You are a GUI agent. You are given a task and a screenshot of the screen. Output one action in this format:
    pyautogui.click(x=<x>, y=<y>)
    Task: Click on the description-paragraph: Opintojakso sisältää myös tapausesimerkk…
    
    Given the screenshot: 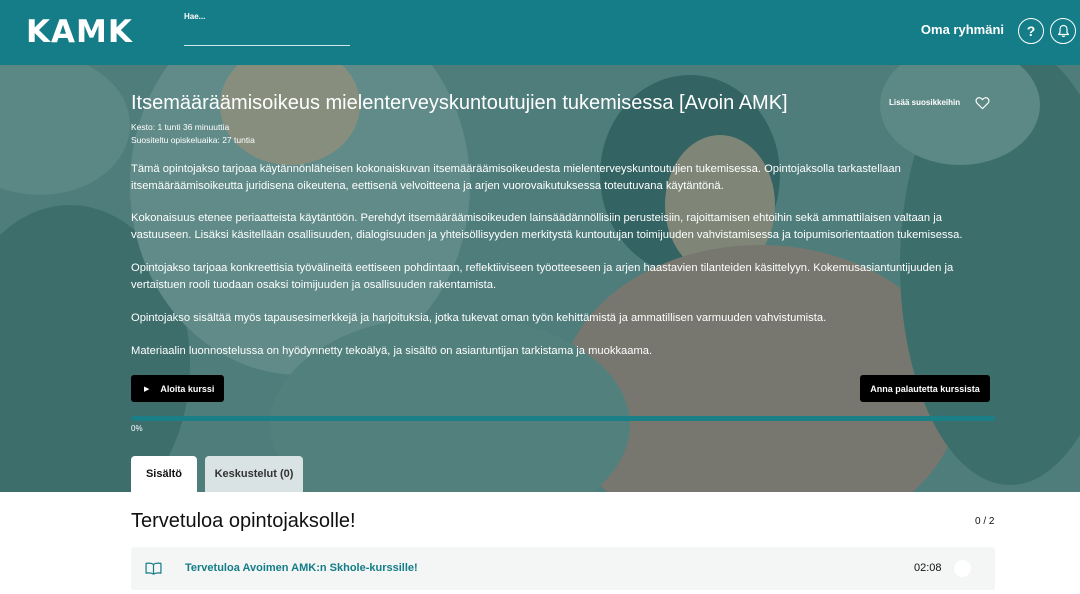 What is the action you would take?
    pyautogui.click(x=479, y=318)
    